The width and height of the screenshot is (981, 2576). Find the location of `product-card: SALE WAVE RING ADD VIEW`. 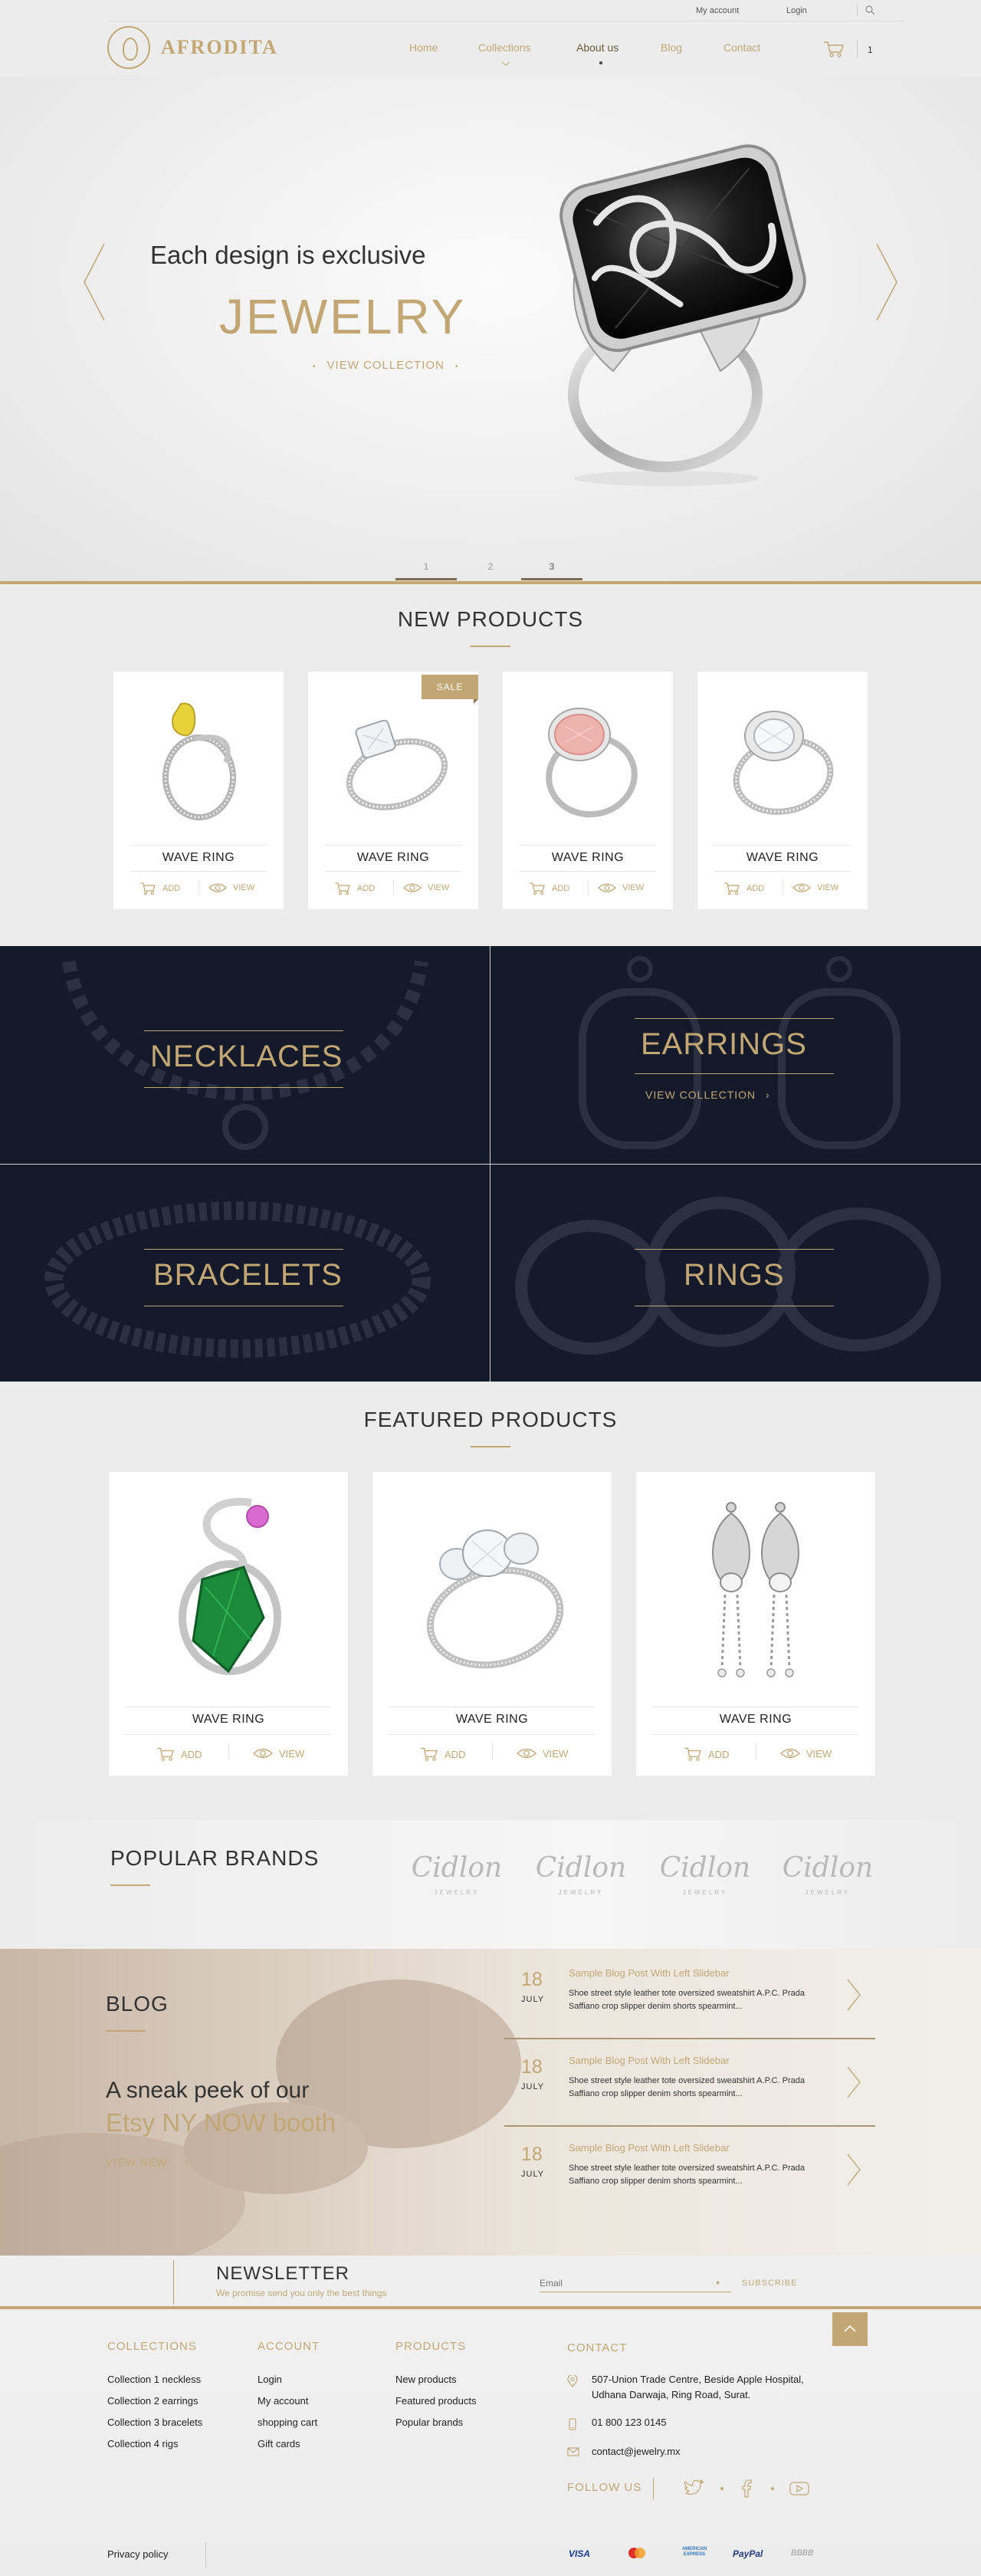

product-card: SALE WAVE RING ADD VIEW is located at coordinates (393, 791).